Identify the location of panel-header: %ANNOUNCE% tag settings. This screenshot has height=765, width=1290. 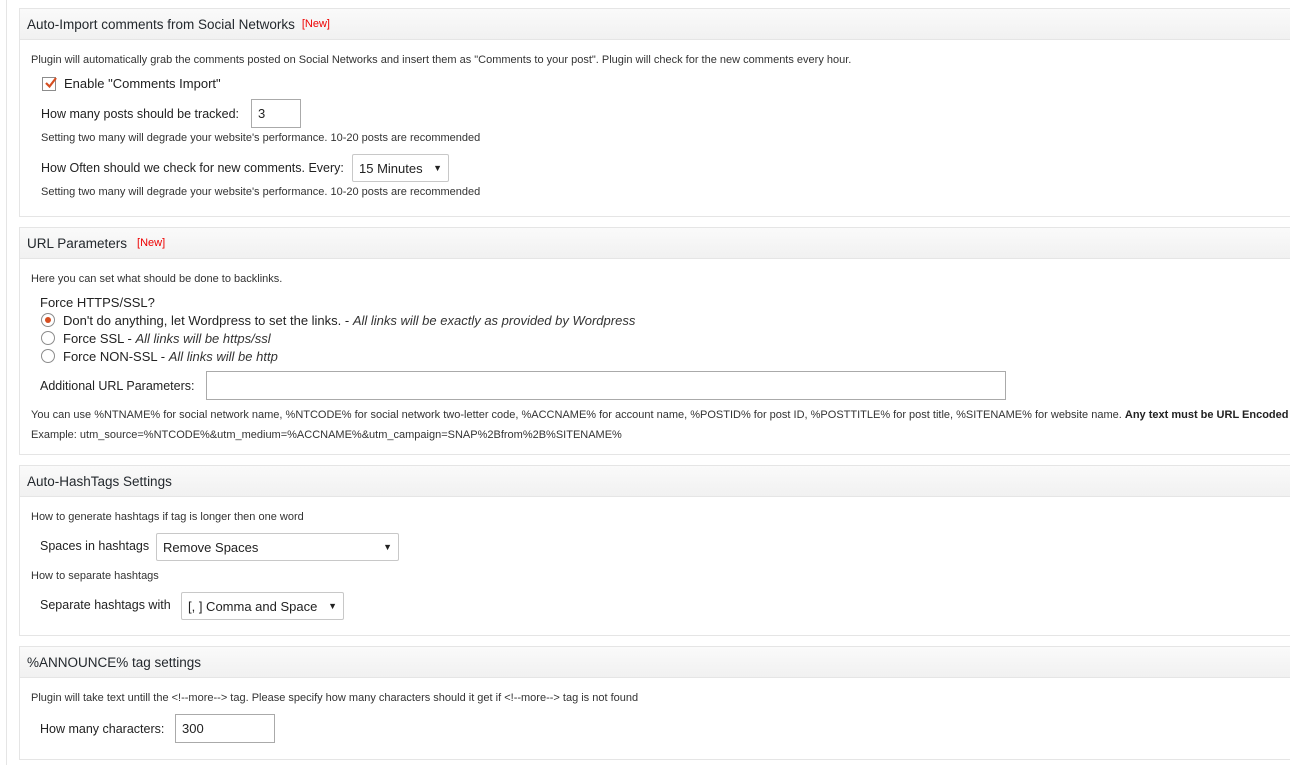
(655, 662).